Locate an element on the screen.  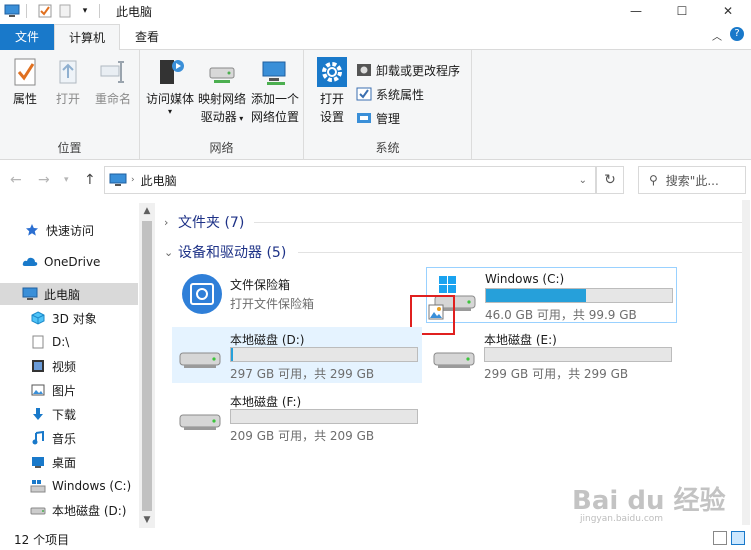
scroll-down-icon: ▼ is located at coordinates (147, 520).